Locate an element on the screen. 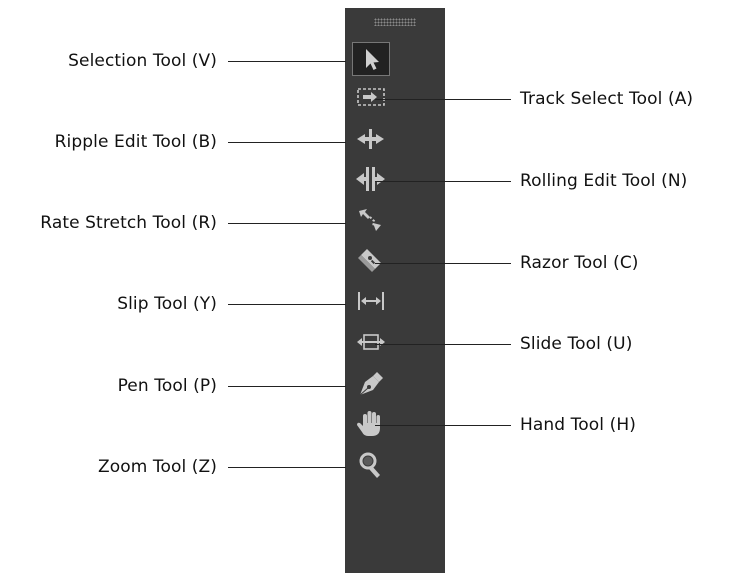 The image size is (737, 573). hand-tool-button is located at coordinates (371, 423).